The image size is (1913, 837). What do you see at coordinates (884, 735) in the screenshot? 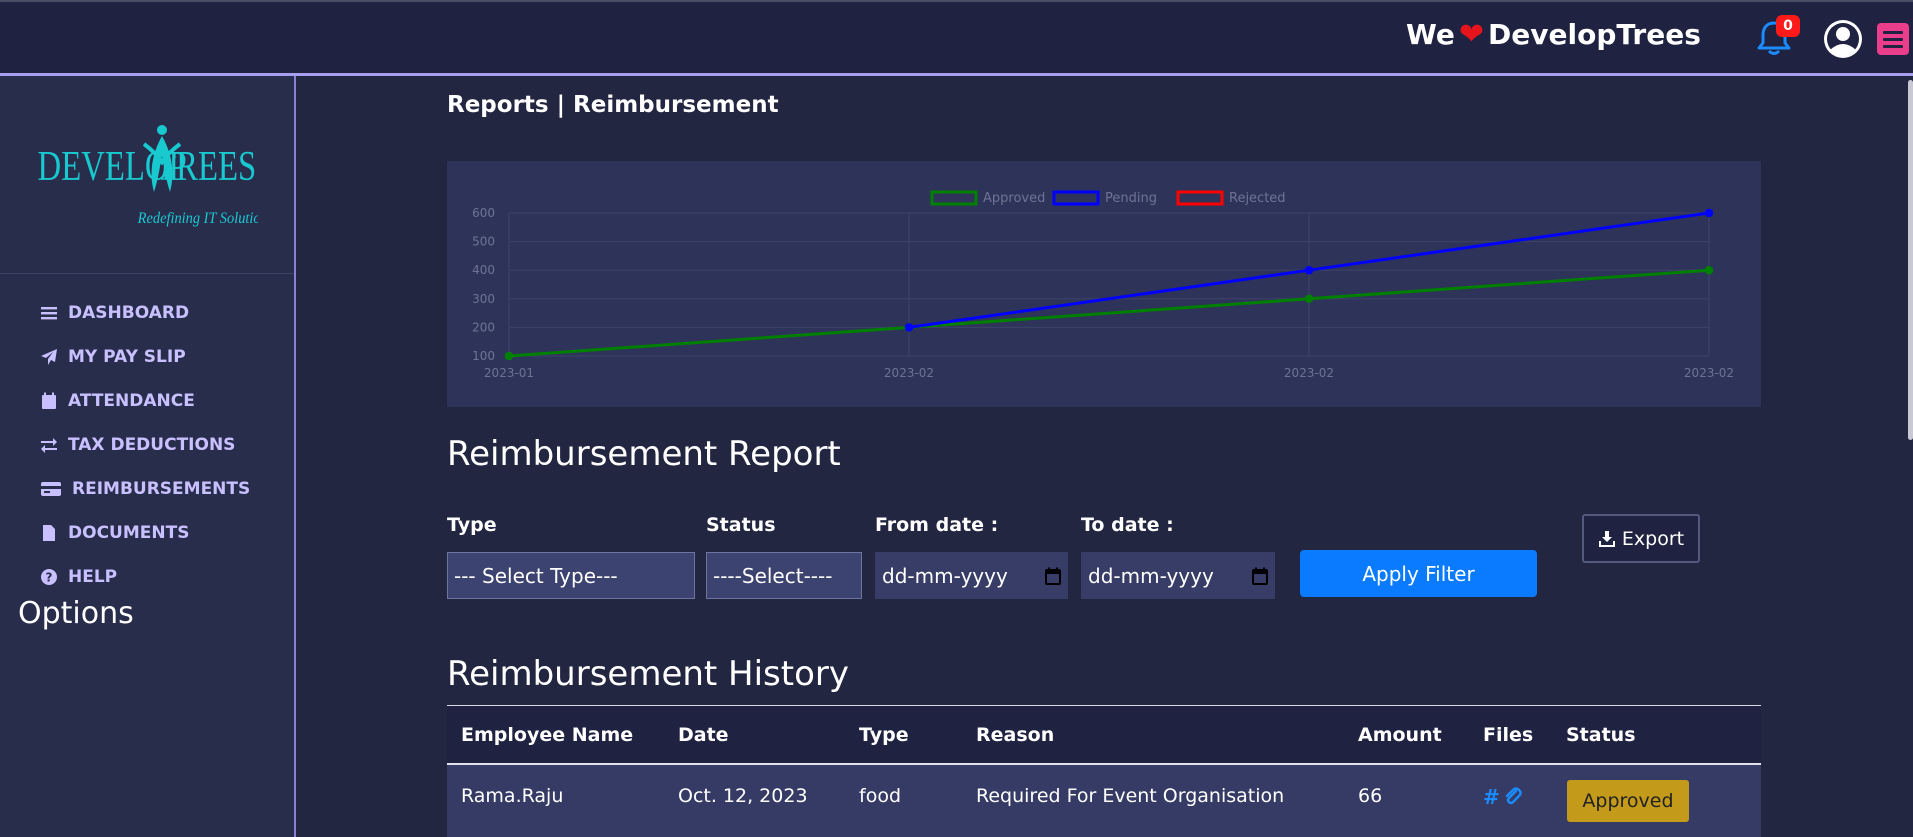
I see `column-header: Type` at bounding box center [884, 735].